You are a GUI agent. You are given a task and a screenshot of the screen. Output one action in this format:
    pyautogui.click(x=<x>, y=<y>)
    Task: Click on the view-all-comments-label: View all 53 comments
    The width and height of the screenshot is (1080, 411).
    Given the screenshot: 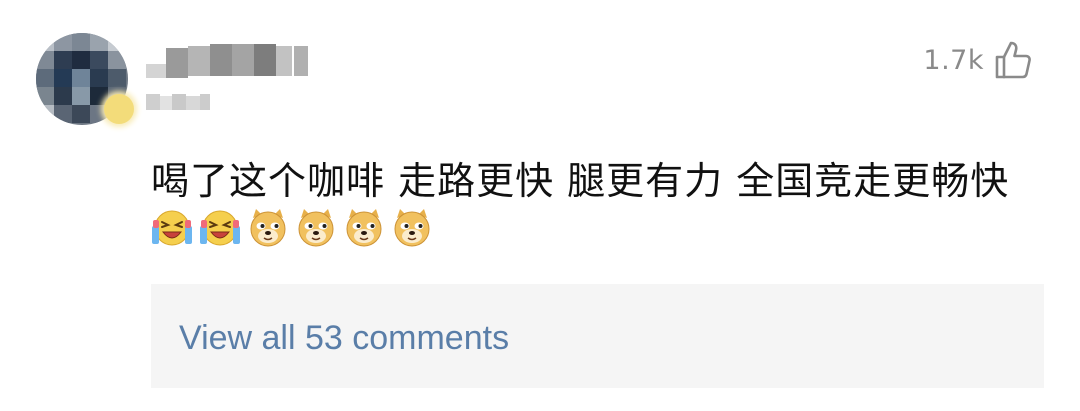 What is the action you would take?
    pyautogui.click(x=344, y=338)
    